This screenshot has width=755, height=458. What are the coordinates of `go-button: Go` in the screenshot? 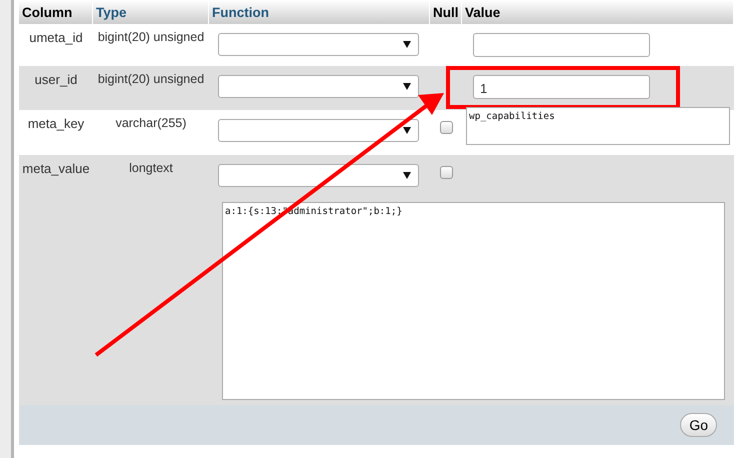 It's located at (698, 425).